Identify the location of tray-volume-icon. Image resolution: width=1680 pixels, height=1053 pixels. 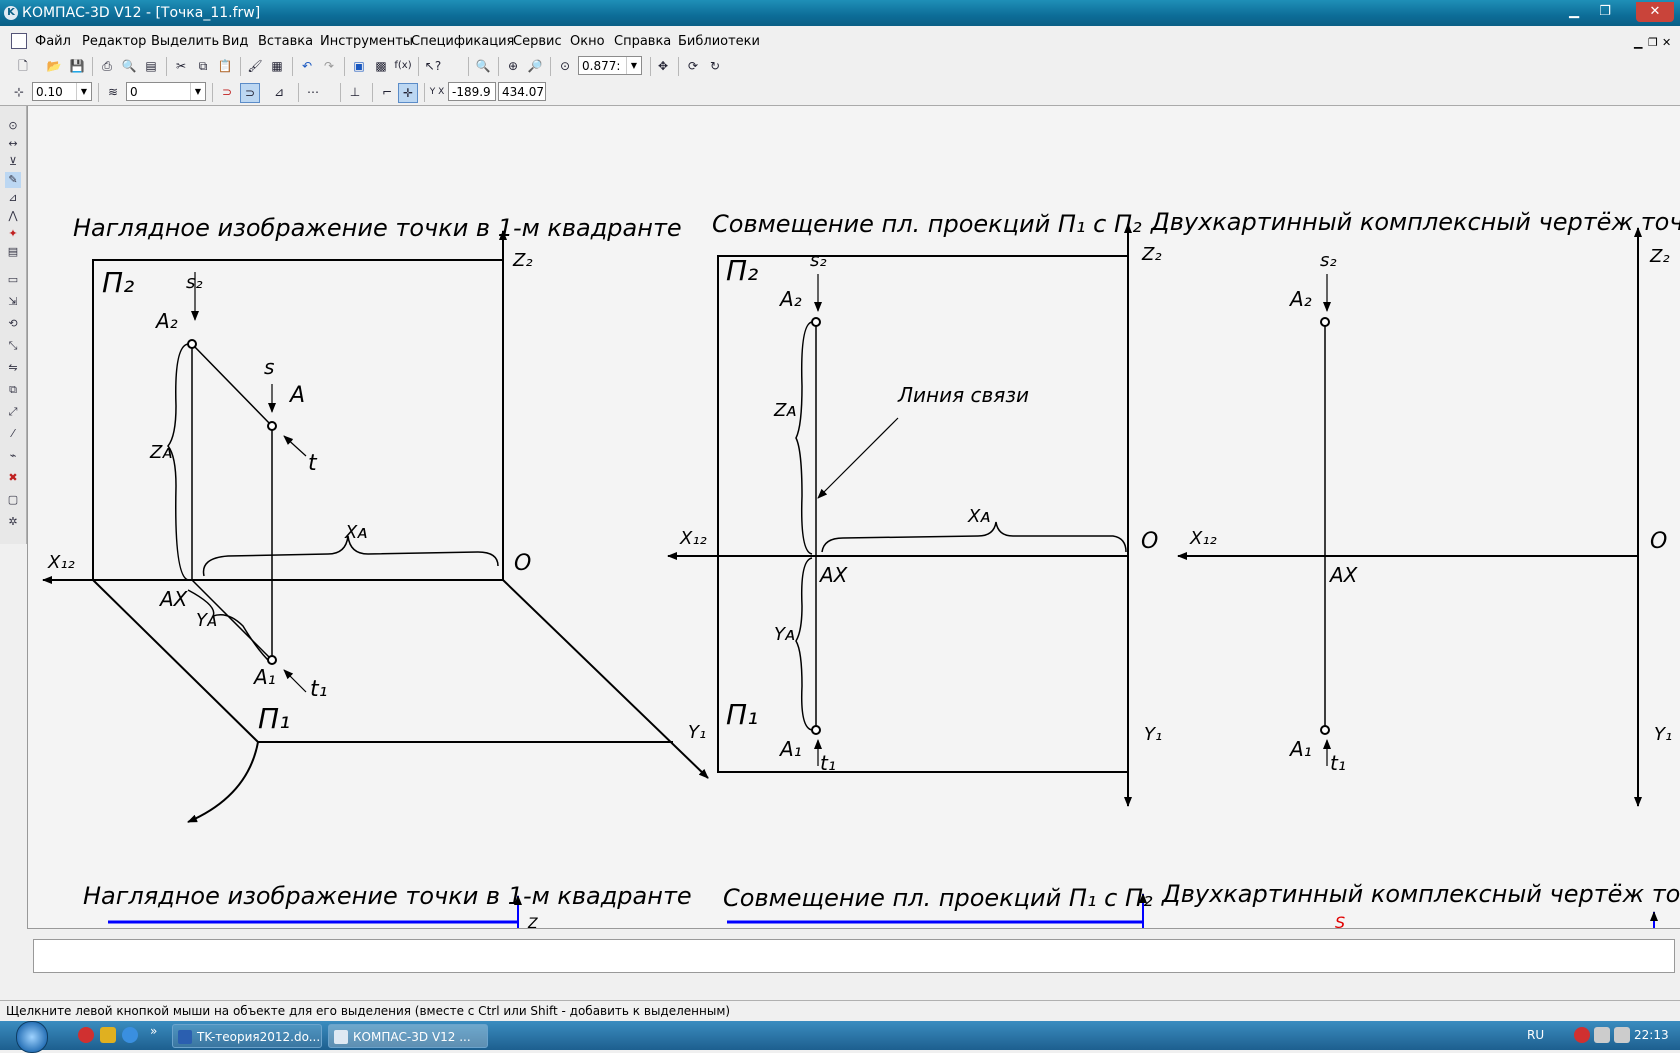
(1622, 1035).